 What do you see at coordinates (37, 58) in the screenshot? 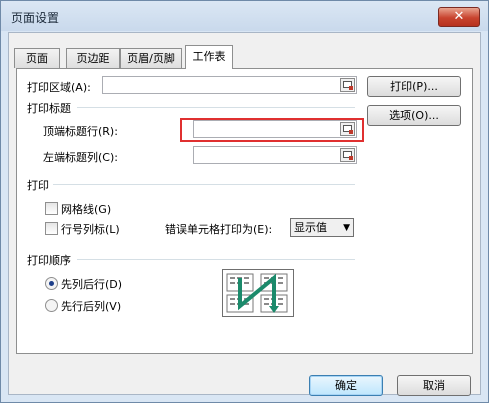
I see `tab-page: 页面` at bounding box center [37, 58].